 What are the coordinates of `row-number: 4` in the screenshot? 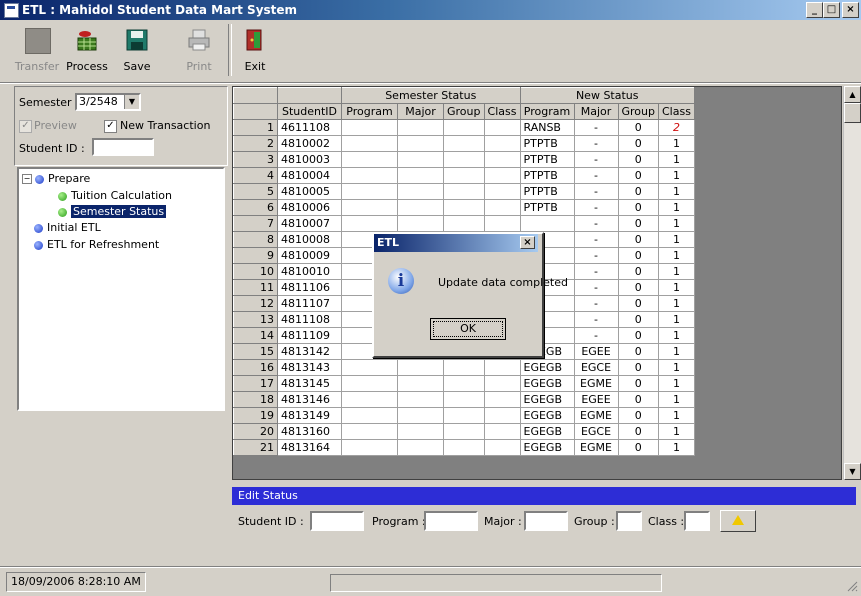 It's located at (255, 175).